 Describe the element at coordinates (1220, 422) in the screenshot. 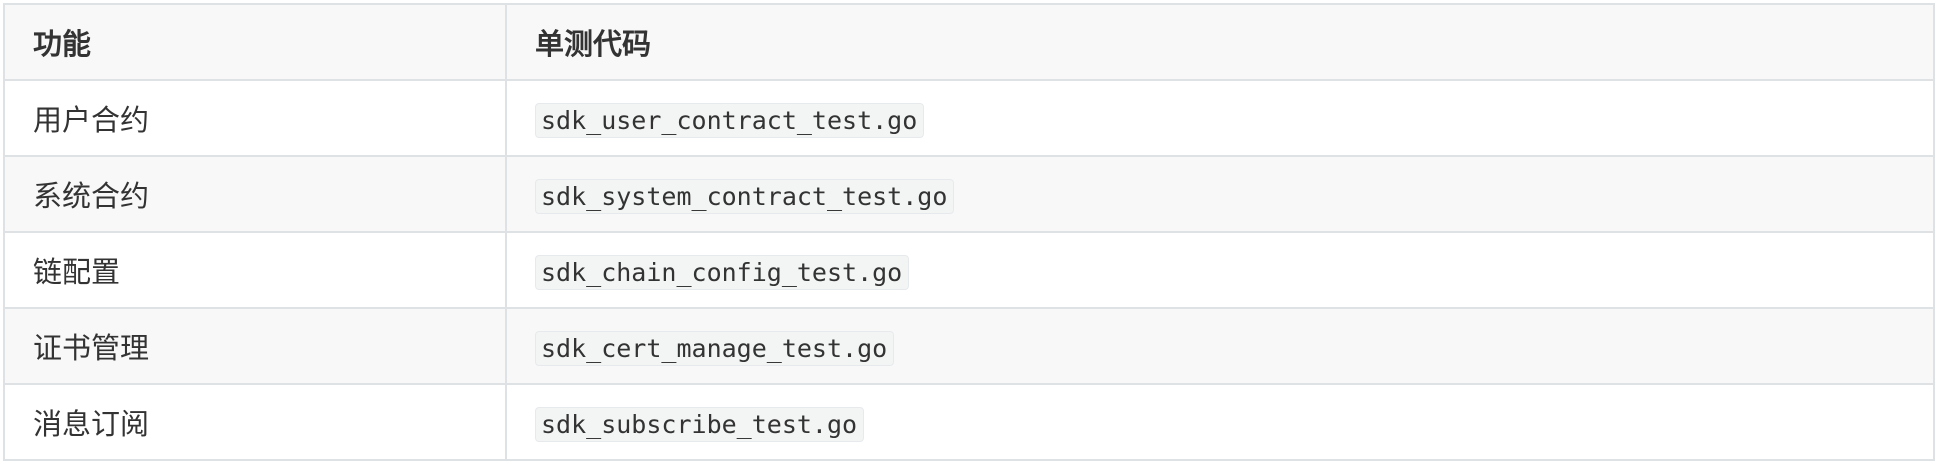

I see `test-code-cell: sdk_subscribe_test.go` at that location.